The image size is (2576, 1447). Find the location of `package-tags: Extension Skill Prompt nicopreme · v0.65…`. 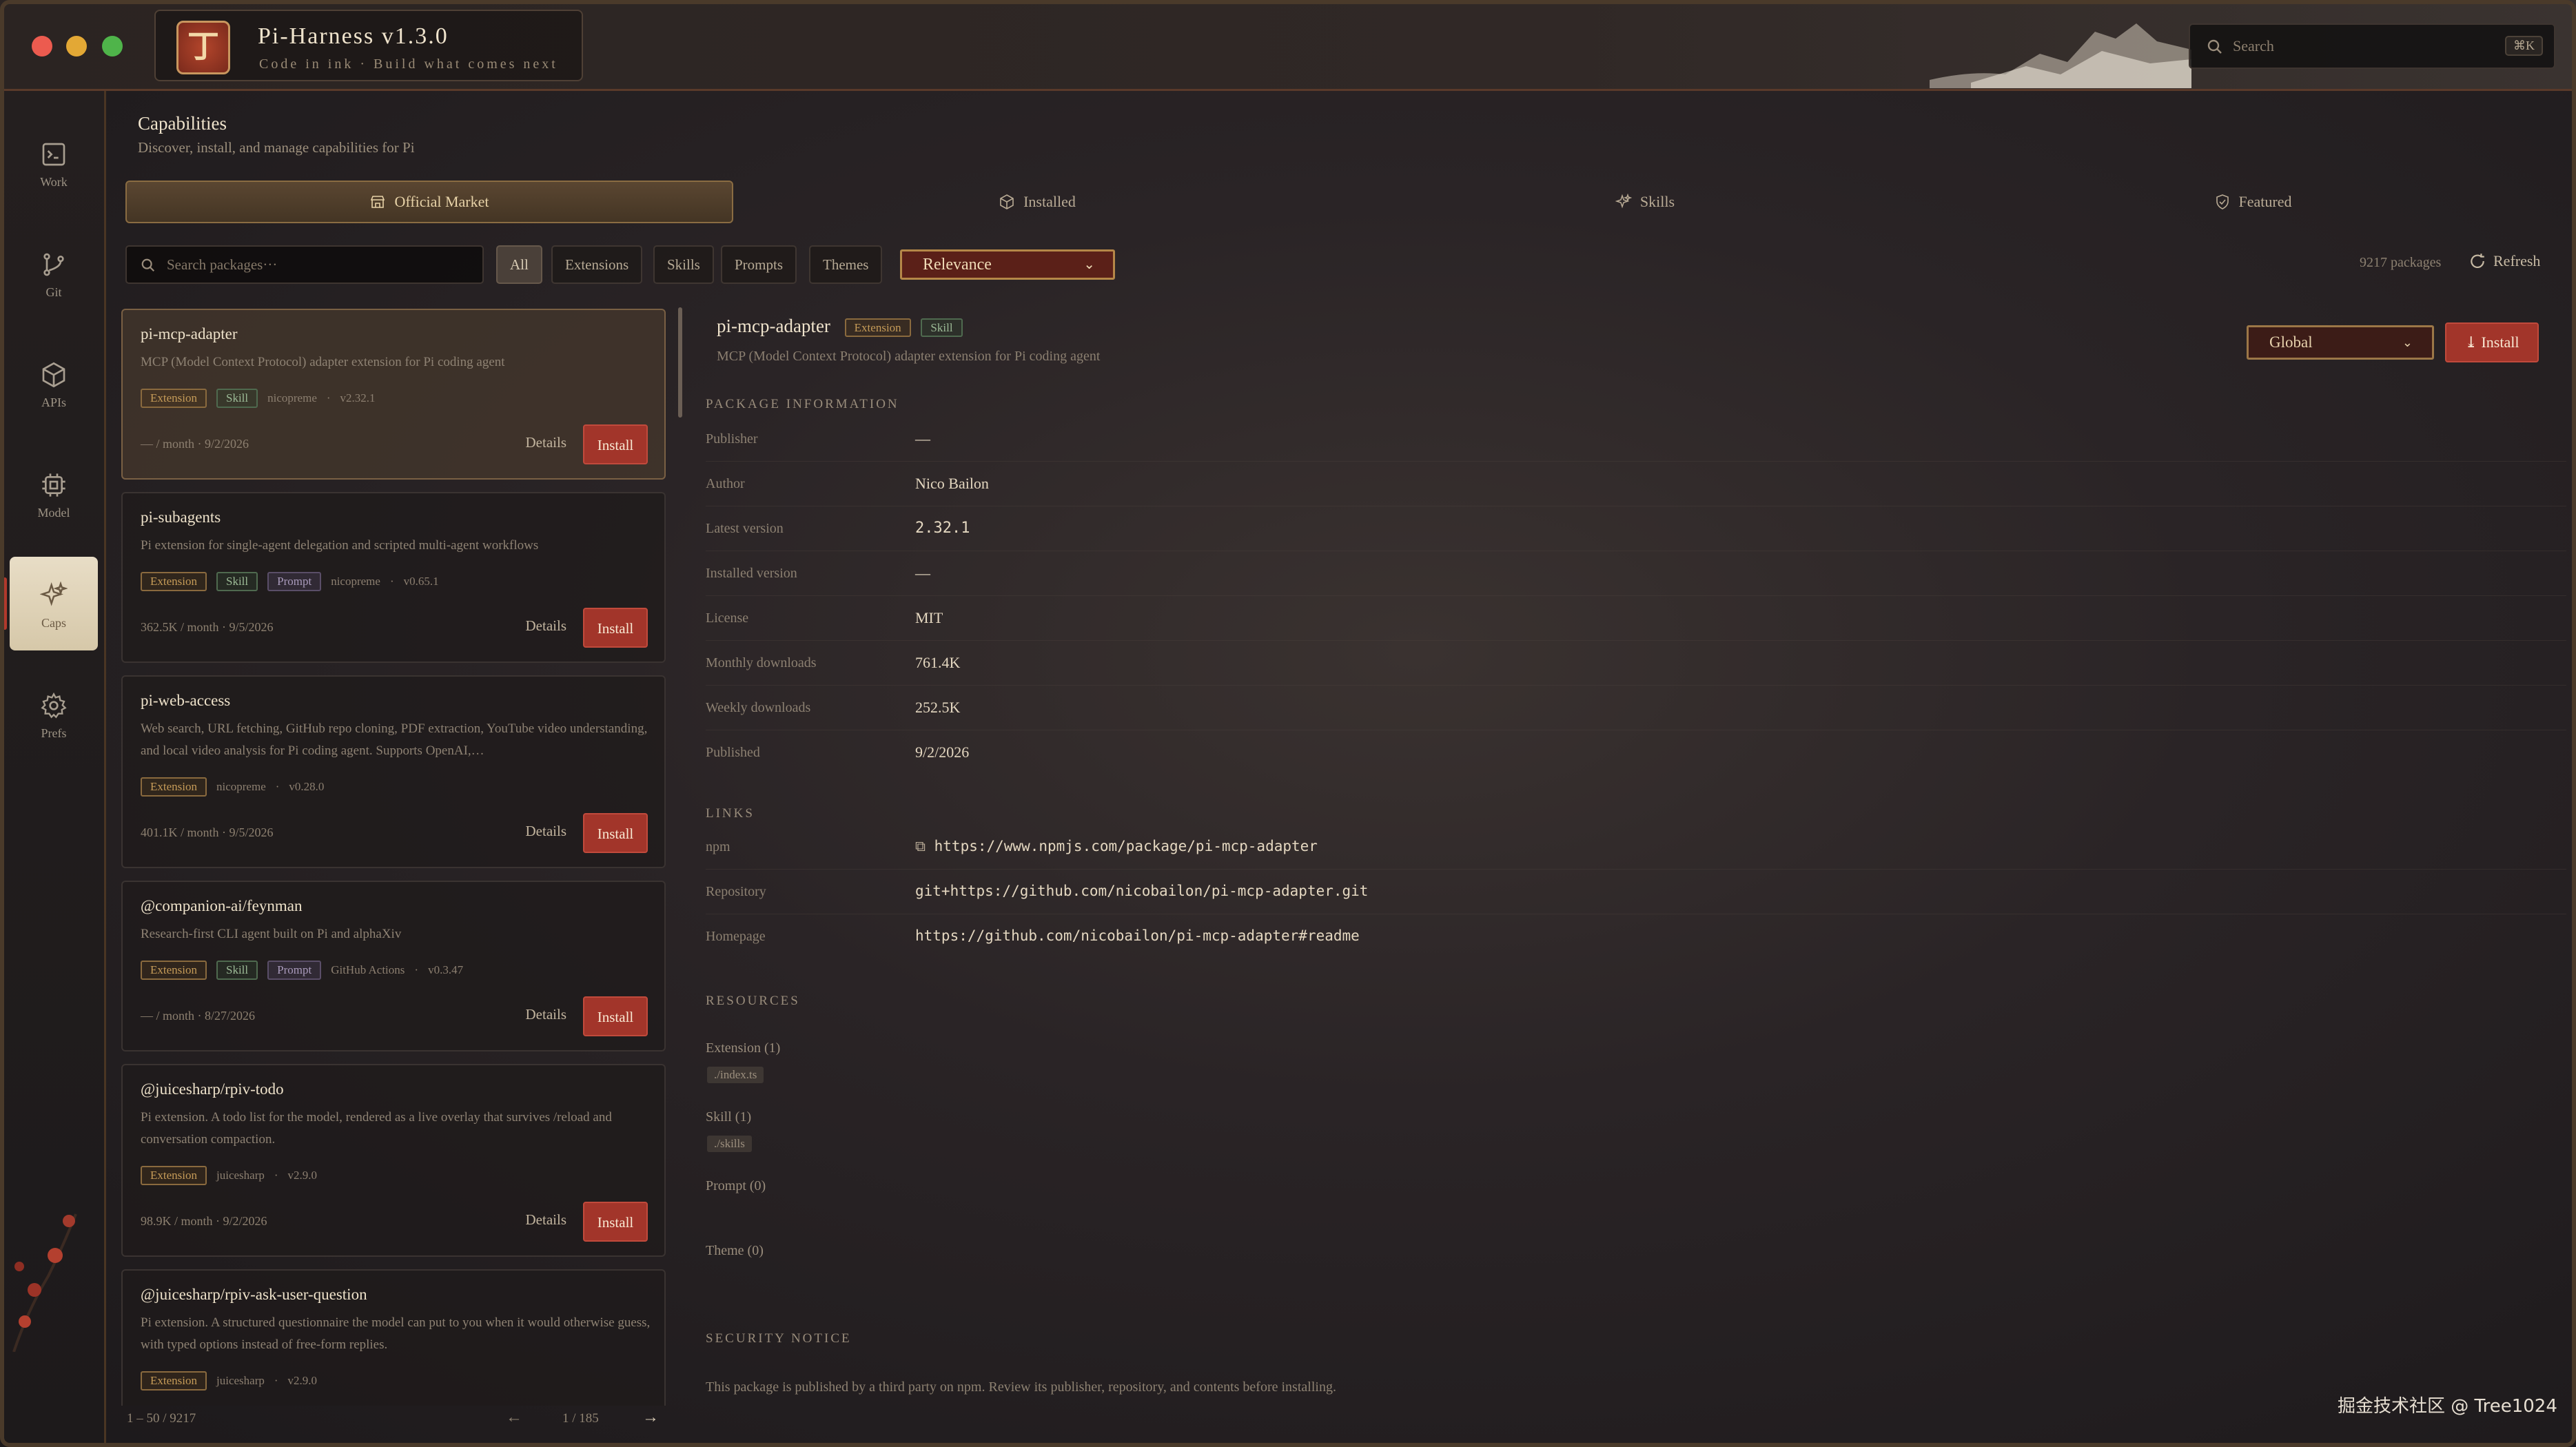

package-tags: Extension Skill Prompt nicopreme · v0.65… is located at coordinates (290, 581).